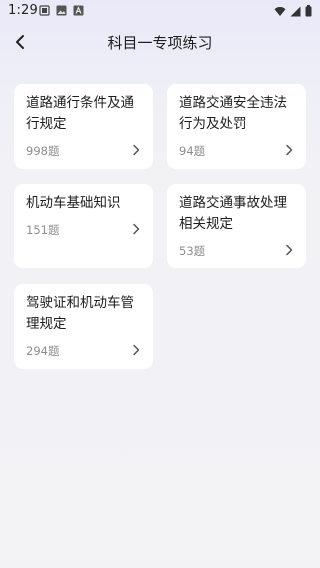 The height and width of the screenshot is (568, 320). What do you see at coordinates (280, 11) in the screenshot?
I see `wifi-icon` at bounding box center [280, 11].